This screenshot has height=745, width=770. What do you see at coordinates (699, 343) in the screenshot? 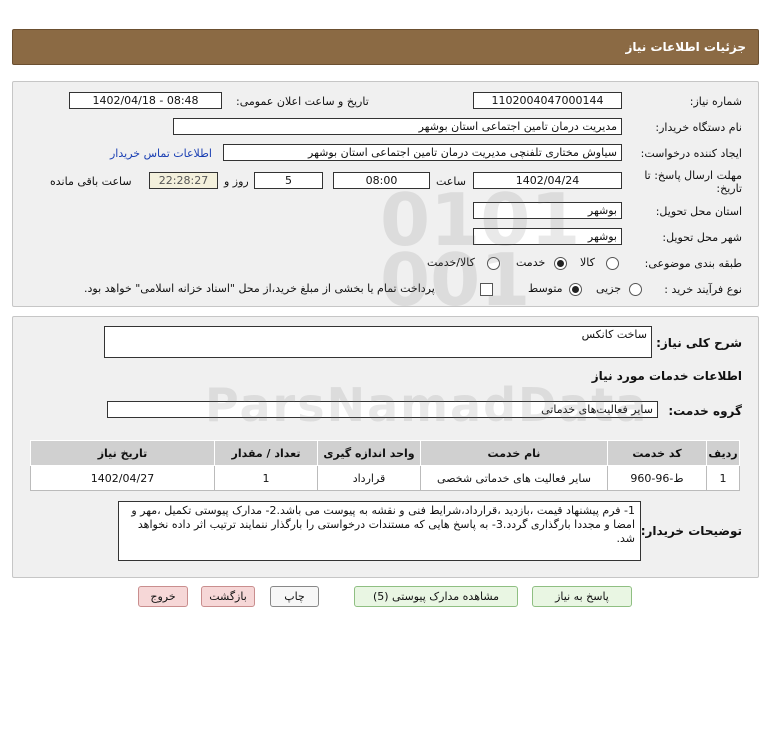
I see `summary-label: شرح کلی نیاز:` at bounding box center [699, 343].